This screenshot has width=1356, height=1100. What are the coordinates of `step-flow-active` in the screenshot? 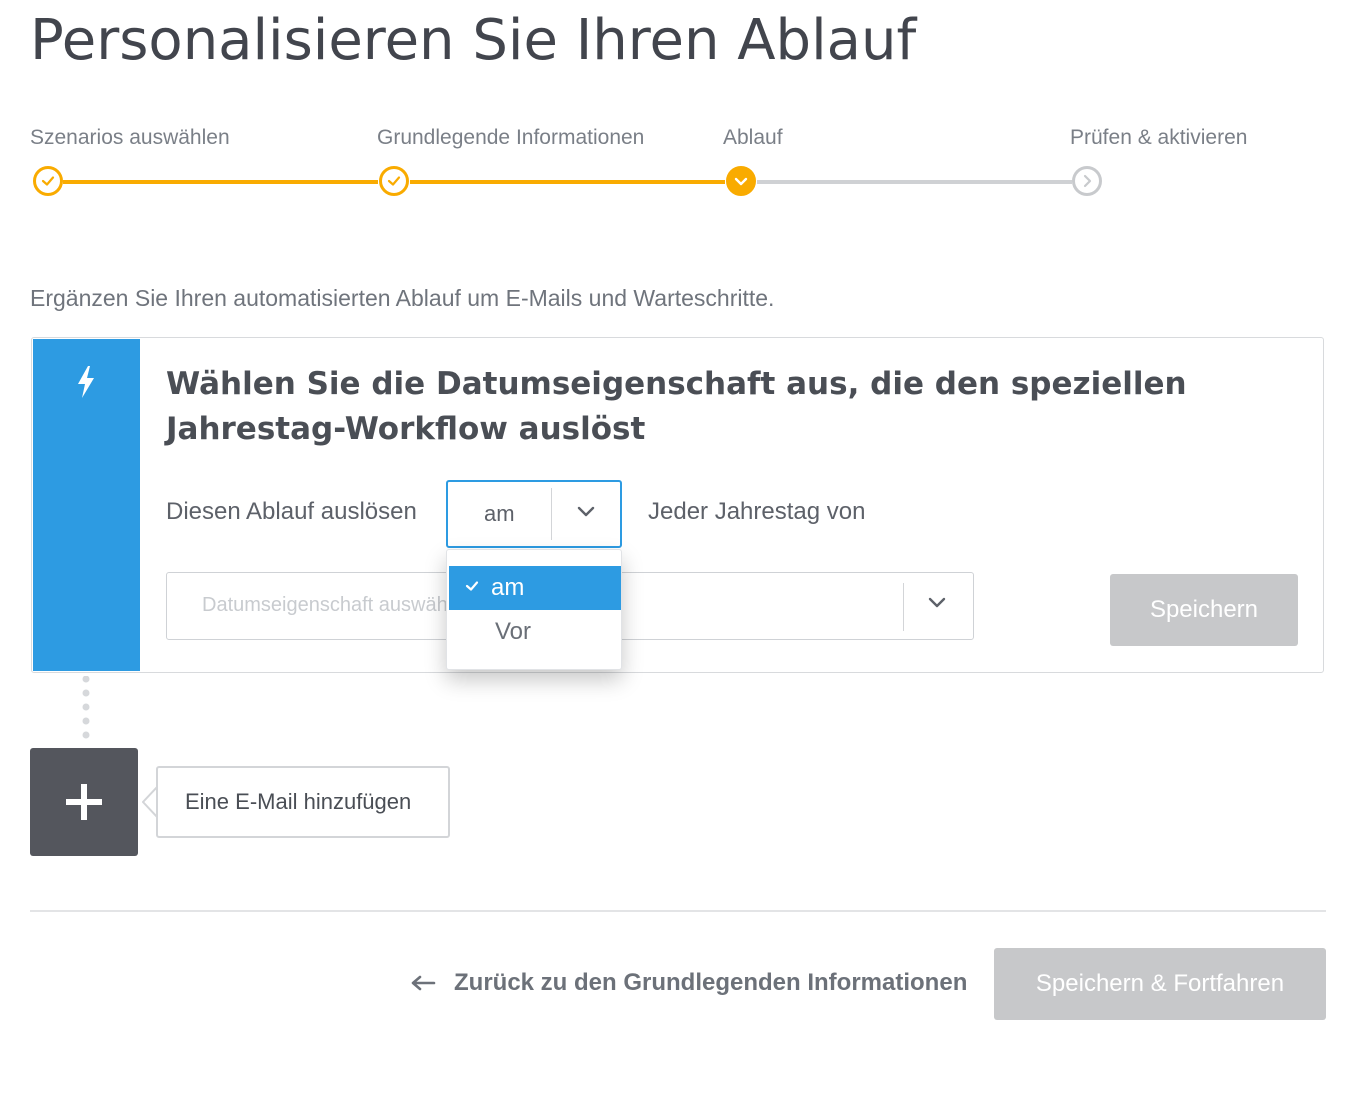 It's located at (741, 181).